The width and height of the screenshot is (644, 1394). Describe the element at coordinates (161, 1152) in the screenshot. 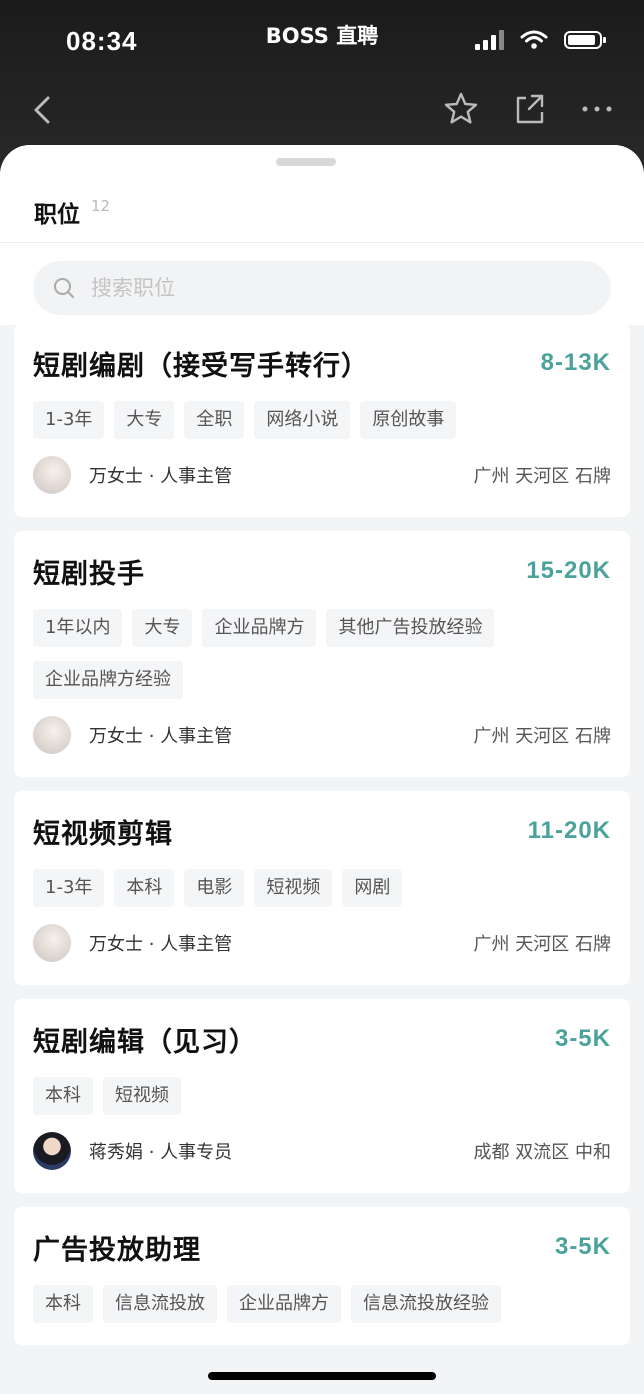

I see `recruiter-name: 蒋秀娟 · 人事专员` at that location.